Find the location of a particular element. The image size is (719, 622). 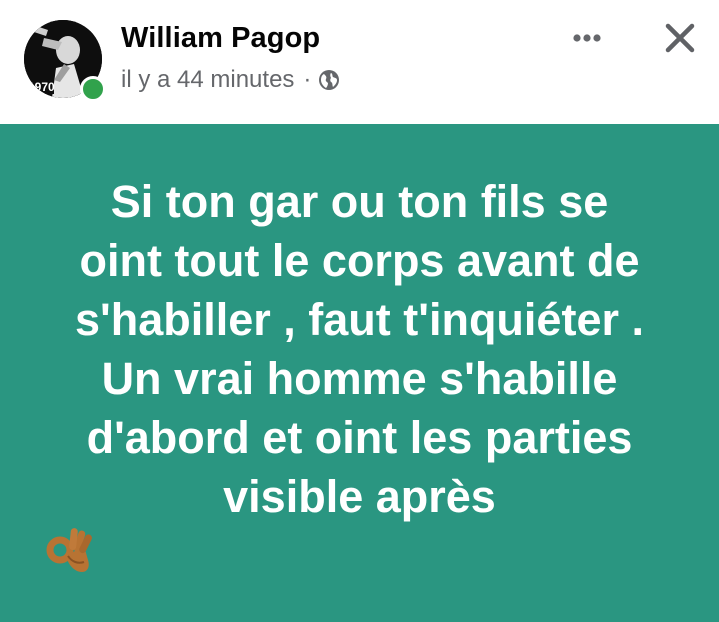

ok-hand-icon is located at coordinates (69, 551).